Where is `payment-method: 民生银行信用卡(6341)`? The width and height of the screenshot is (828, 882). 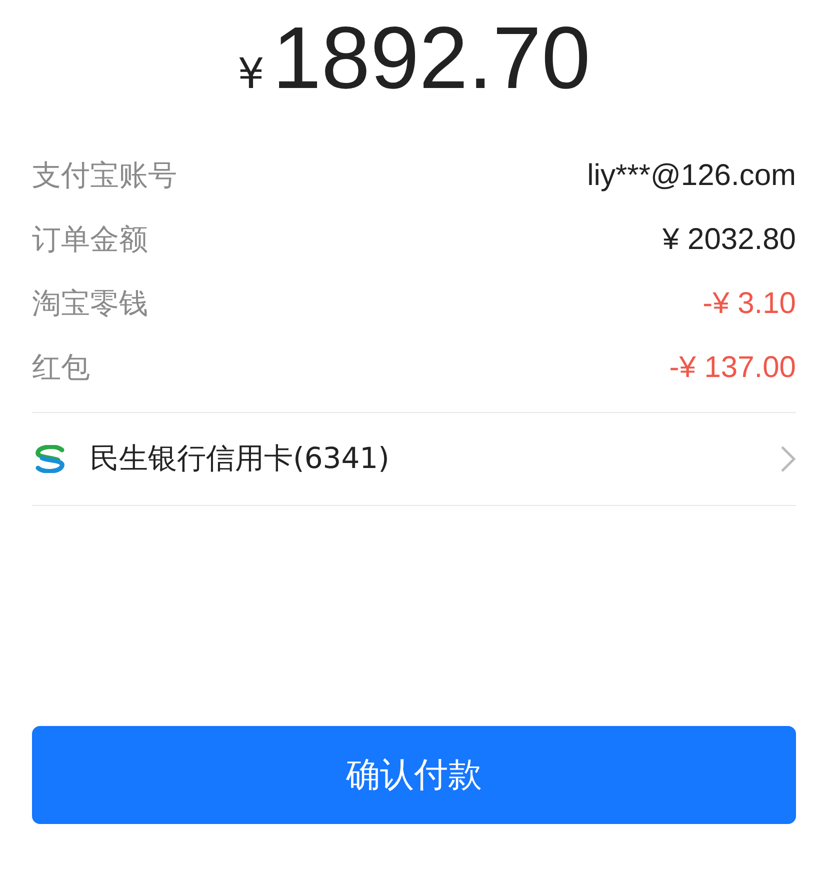 payment-method: 民生银行信用卡(6341) is located at coordinates (435, 459).